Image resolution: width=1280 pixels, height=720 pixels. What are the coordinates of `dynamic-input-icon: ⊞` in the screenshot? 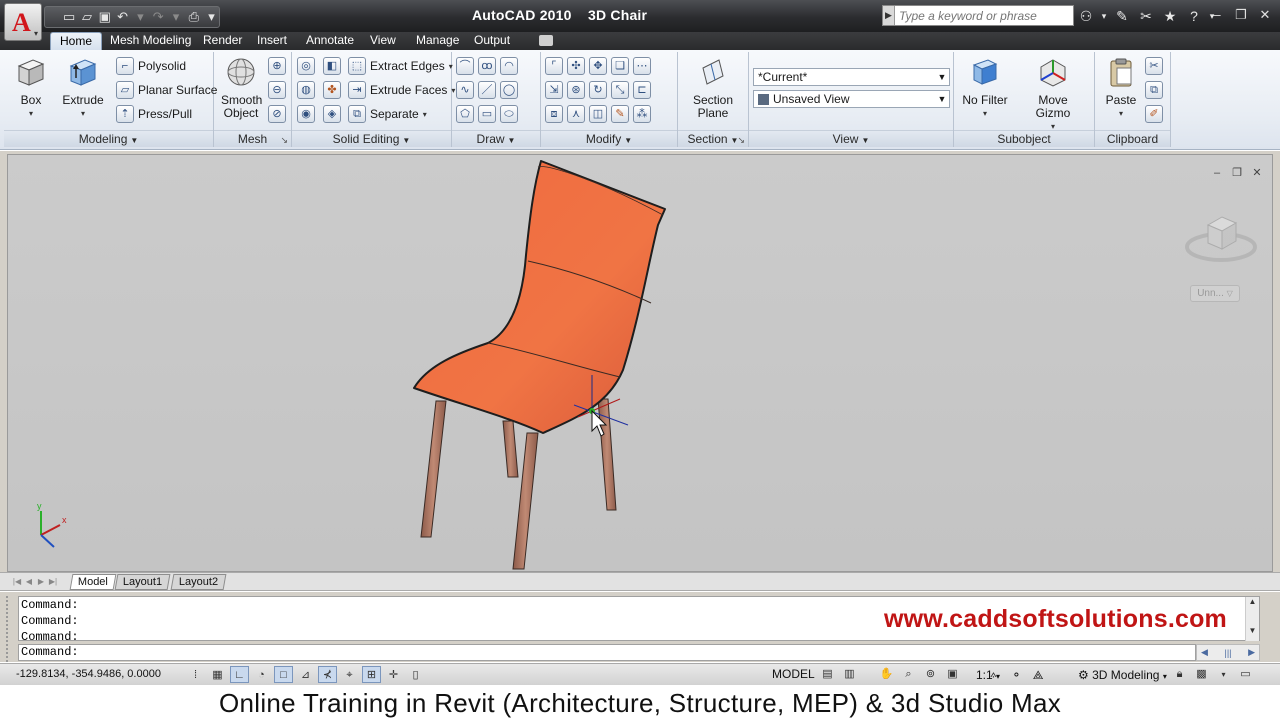 It's located at (371, 674).